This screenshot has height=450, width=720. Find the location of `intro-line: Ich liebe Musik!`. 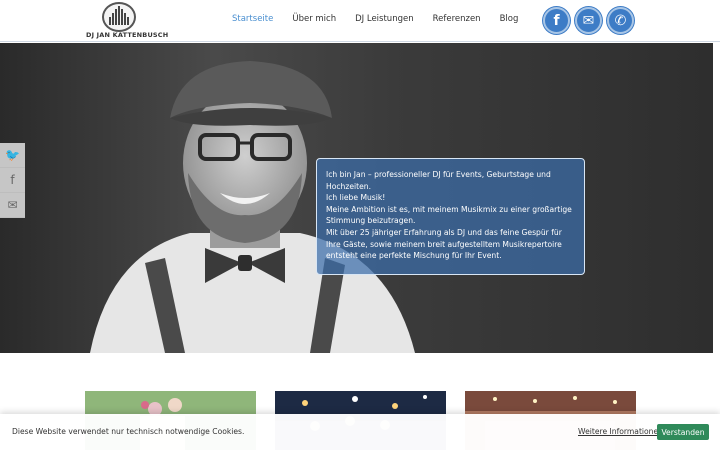

intro-line: Ich liebe Musik! is located at coordinates (356, 198).